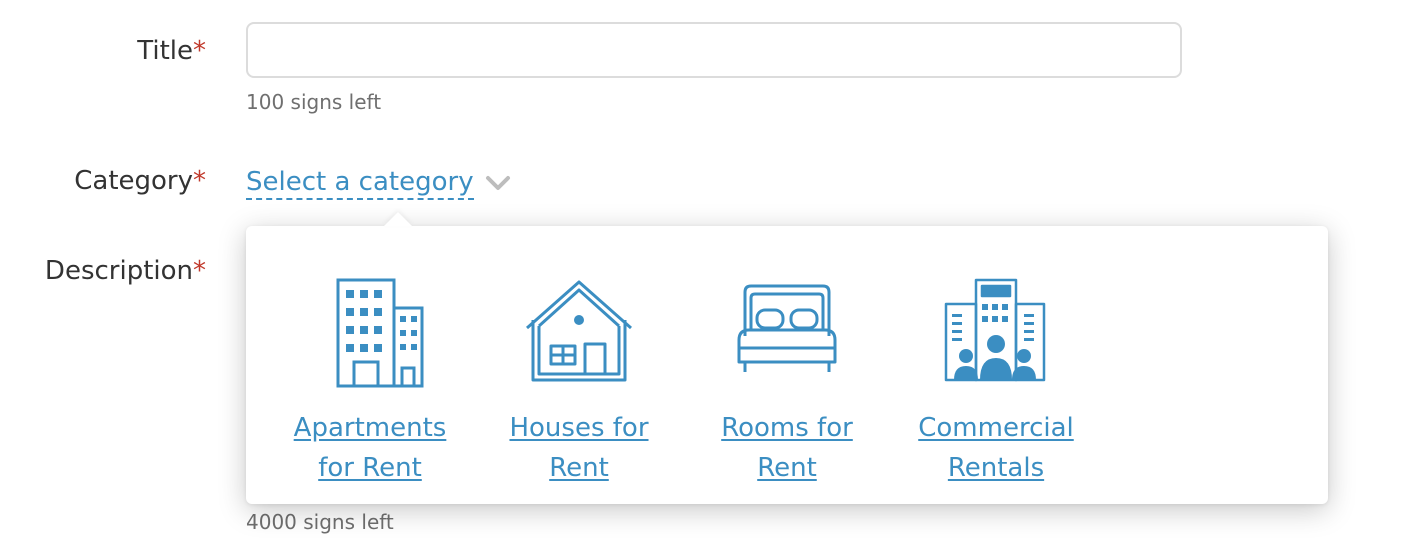 This screenshot has height=548, width=1416. What do you see at coordinates (133, 181) in the screenshot?
I see `category-label-text: Category` at bounding box center [133, 181].